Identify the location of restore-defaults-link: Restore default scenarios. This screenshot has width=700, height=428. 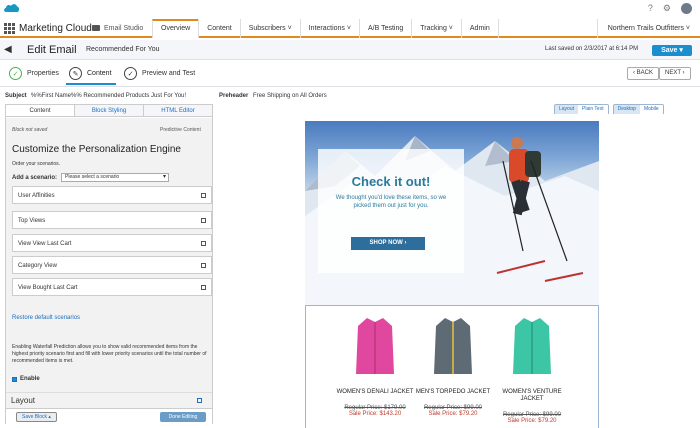
(46, 318).